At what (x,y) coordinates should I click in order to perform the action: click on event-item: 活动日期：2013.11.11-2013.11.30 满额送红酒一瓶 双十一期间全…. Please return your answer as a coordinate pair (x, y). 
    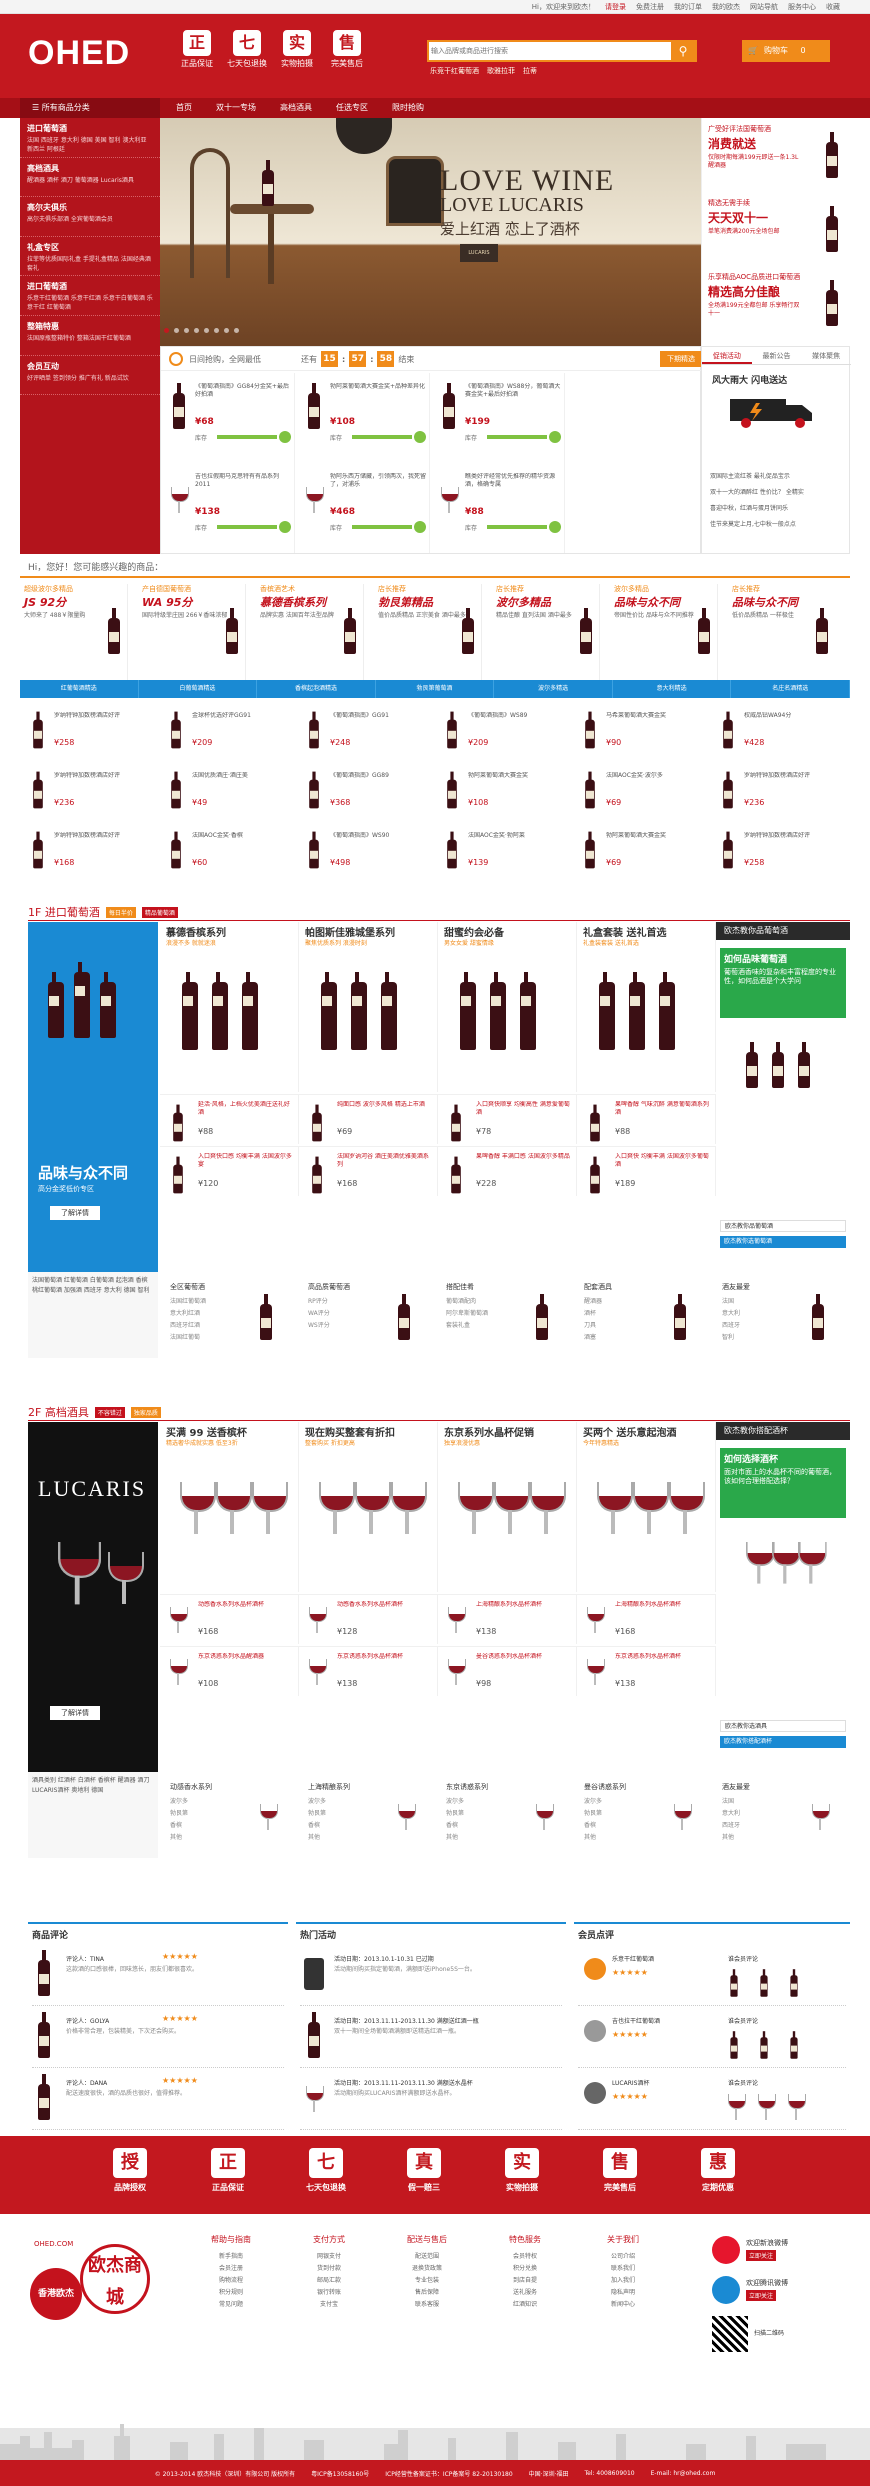
    Looking at the image, I should click on (431, 2038).